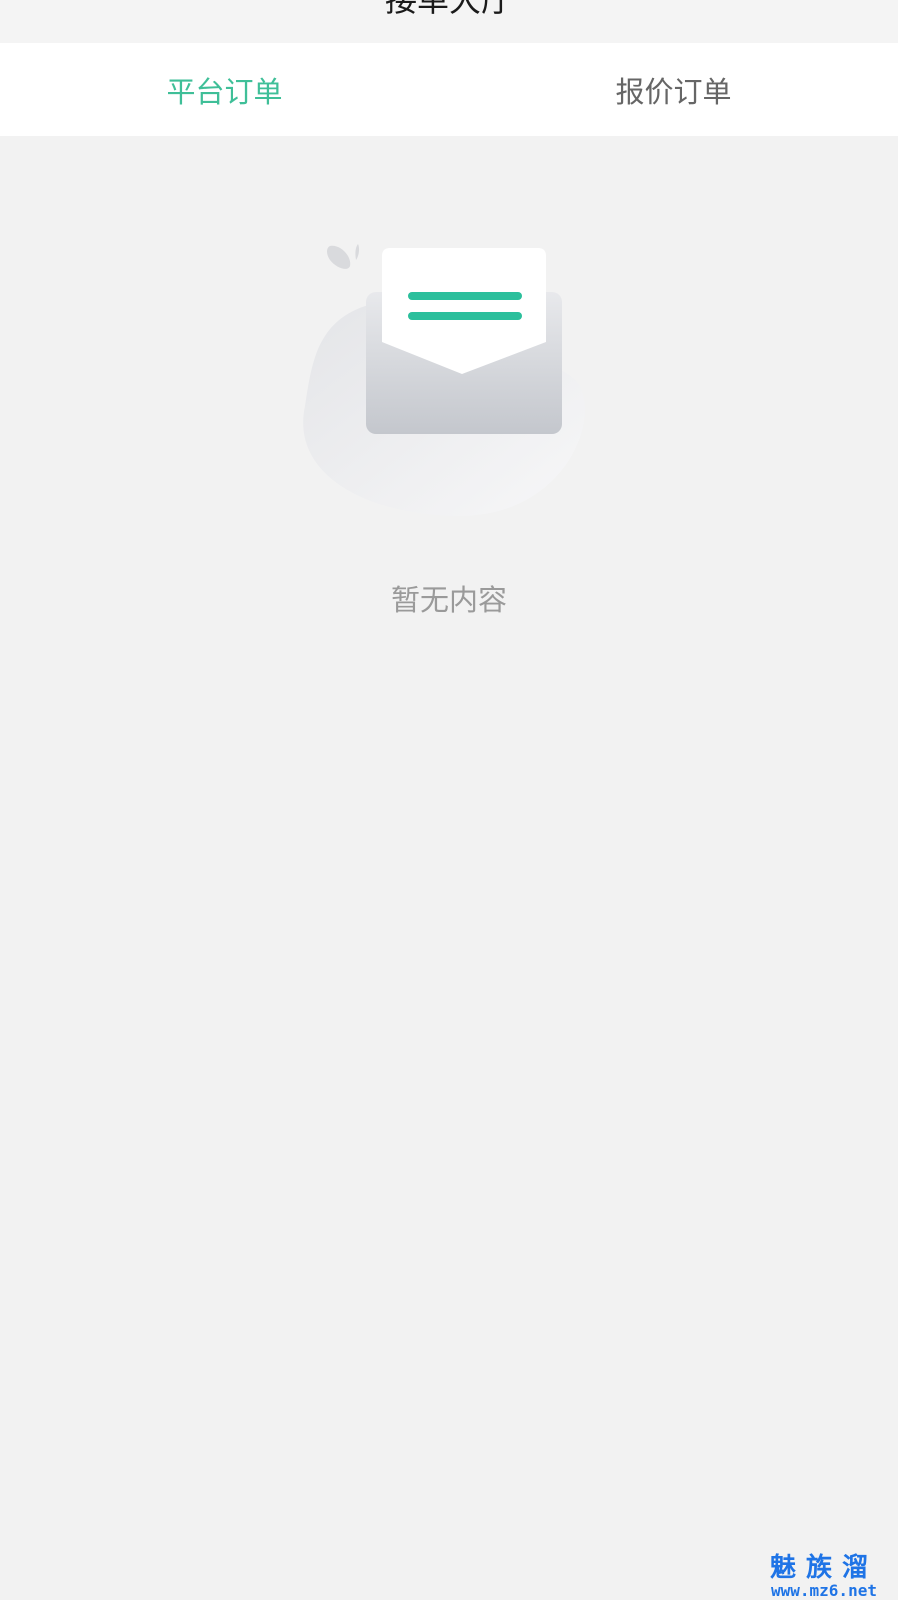  I want to click on title-bar: 接单大厅, so click(449, 21).